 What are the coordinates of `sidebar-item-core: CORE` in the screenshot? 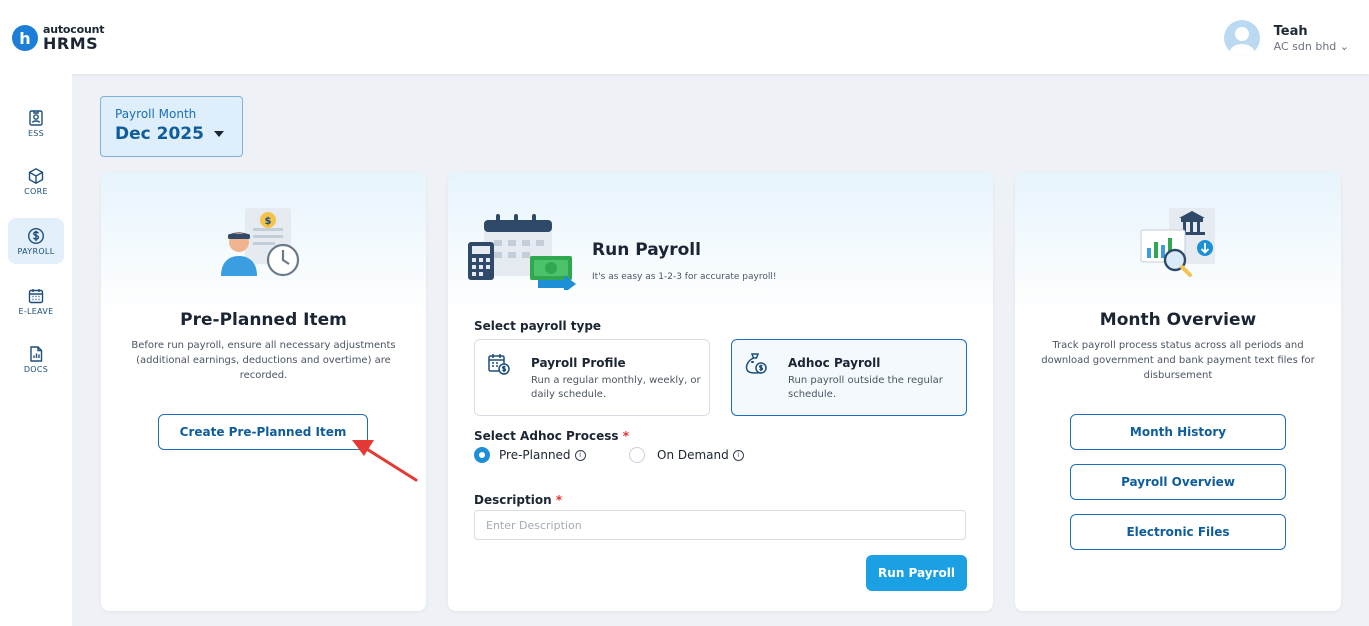 It's located at (36, 181).